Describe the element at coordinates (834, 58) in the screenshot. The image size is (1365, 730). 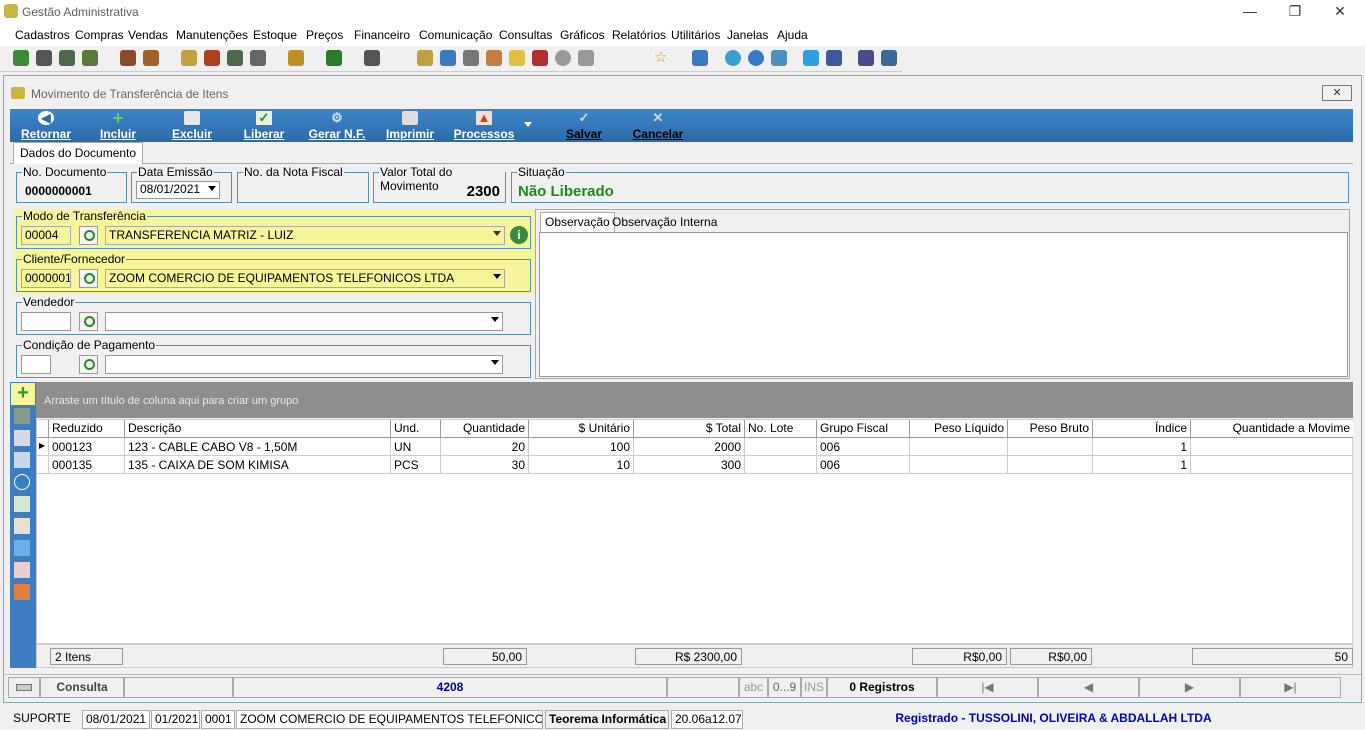
I see `facebook-icon` at that location.